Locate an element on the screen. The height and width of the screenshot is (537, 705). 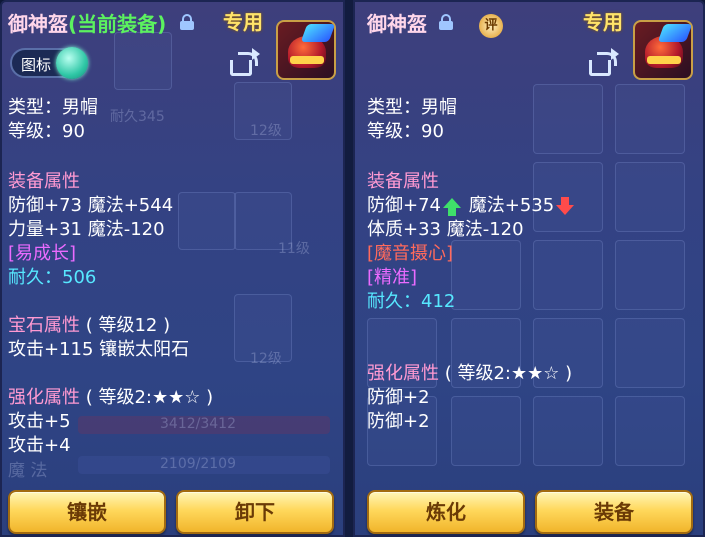
arrow-up-icon is located at coordinates (452, 207).